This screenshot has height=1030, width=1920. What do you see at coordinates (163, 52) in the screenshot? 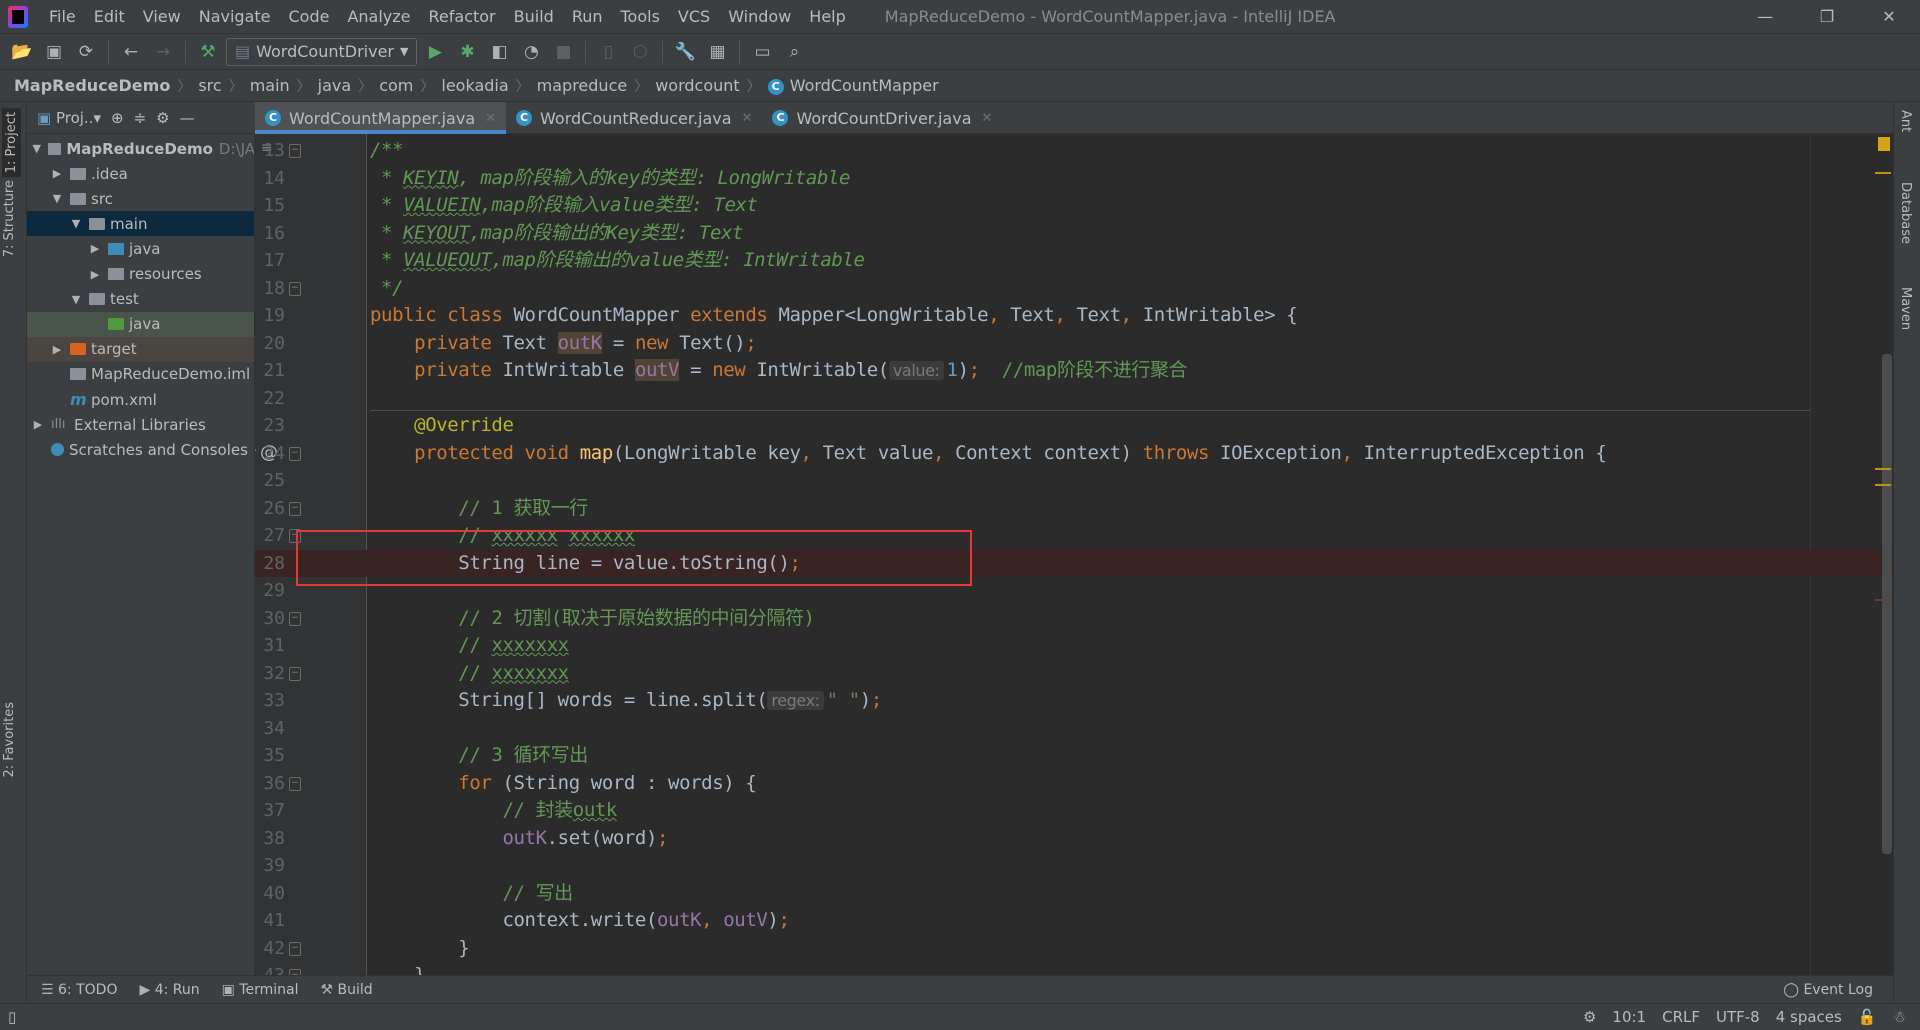
I see `forward-icon: →` at bounding box center [163, 52].